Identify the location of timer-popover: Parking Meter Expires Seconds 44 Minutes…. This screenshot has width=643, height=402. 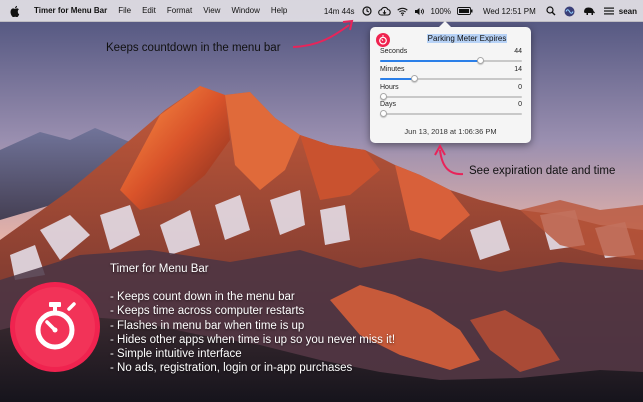
(450, 82).